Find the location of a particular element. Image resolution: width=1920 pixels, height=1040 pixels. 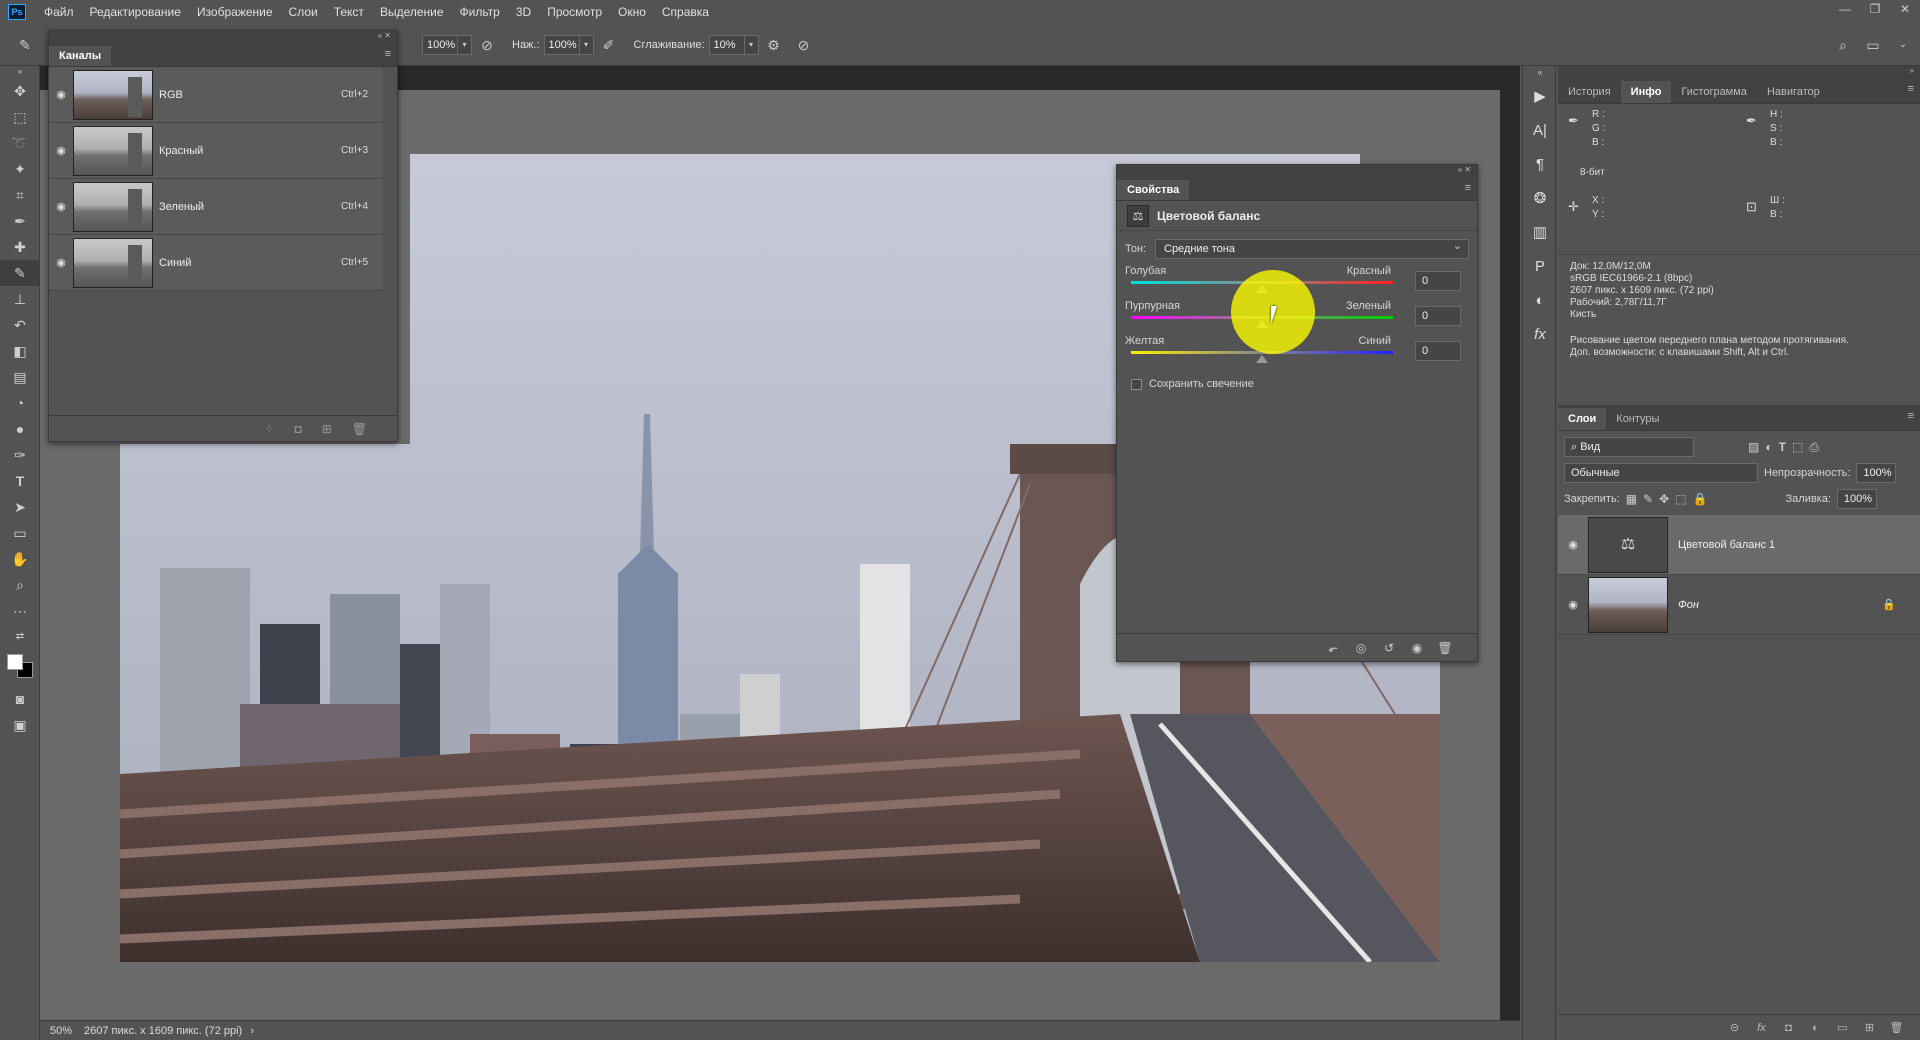

marquee-tool-icon: ⬚ is located at coordinates (20, 117).